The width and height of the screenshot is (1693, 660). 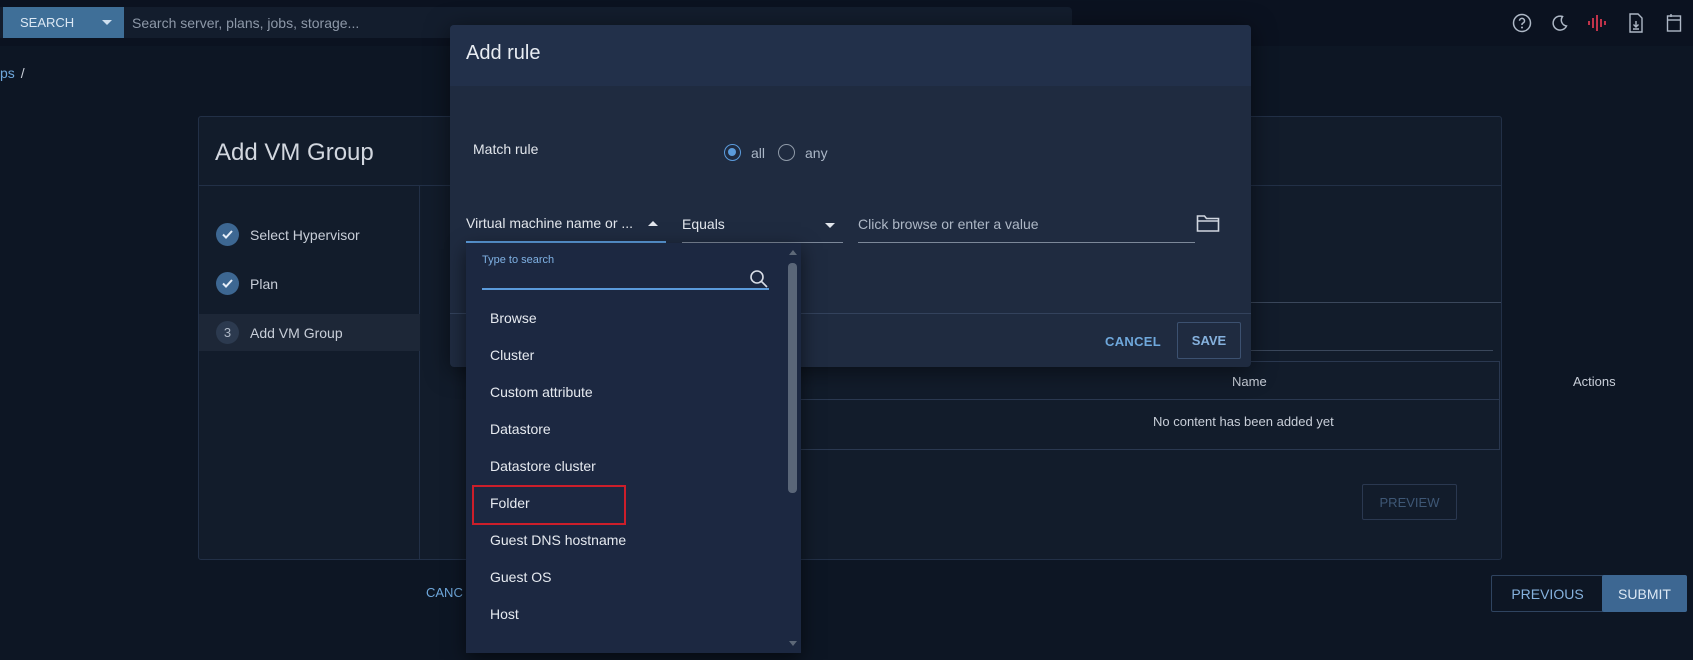 I want to click on column-header-actions: Actions, so click(x=1594, y=381).